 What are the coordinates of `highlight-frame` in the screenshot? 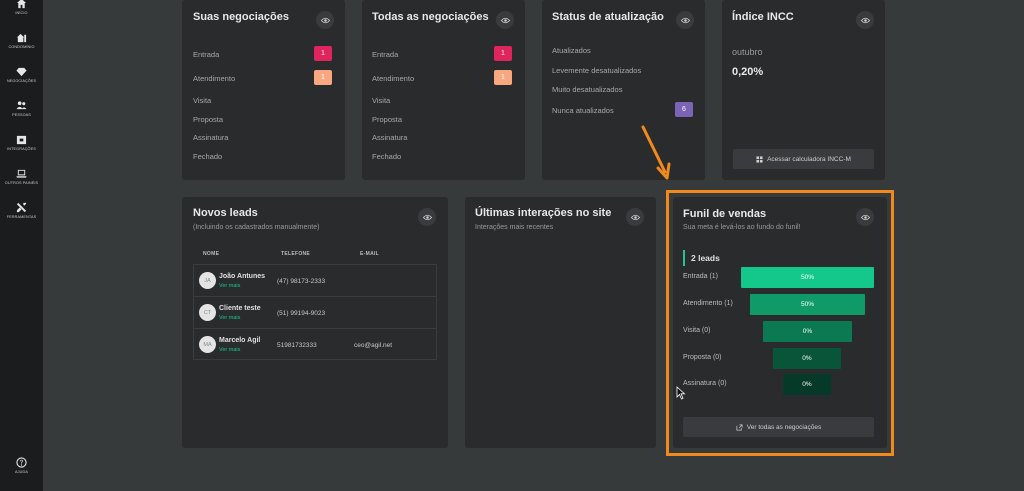 It's located at (780, 323).